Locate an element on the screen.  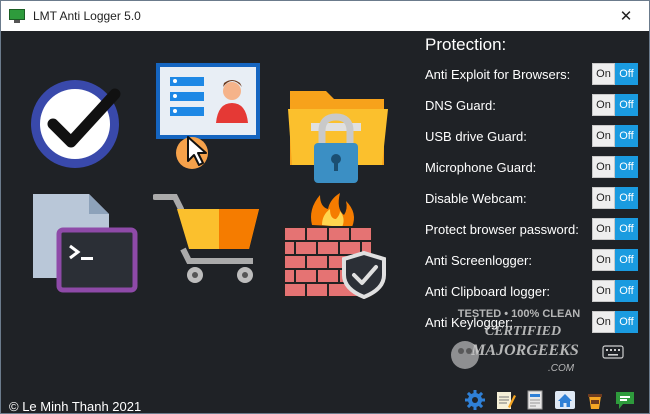
app-monitor-icon is located at coordinates (17, 16).